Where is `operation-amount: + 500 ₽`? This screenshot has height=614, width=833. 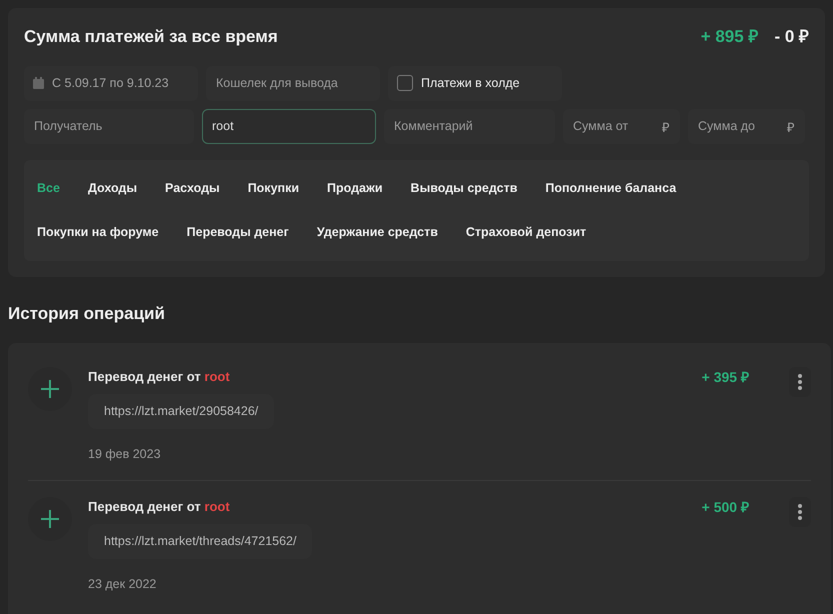 operation-amount: + 500 ₽ is located at coordinates (725, 507).